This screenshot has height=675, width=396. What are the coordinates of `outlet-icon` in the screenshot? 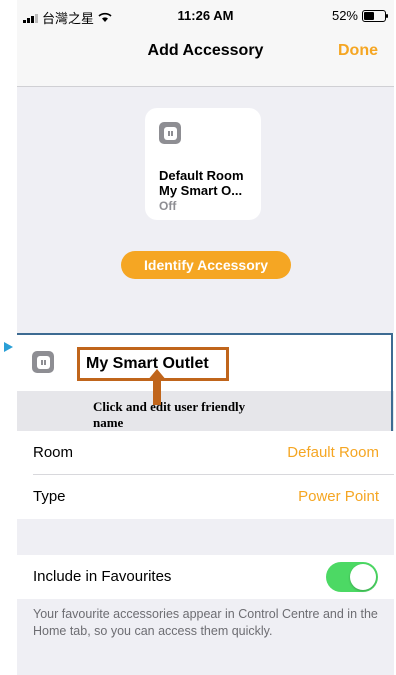 It's located at (170, 133).